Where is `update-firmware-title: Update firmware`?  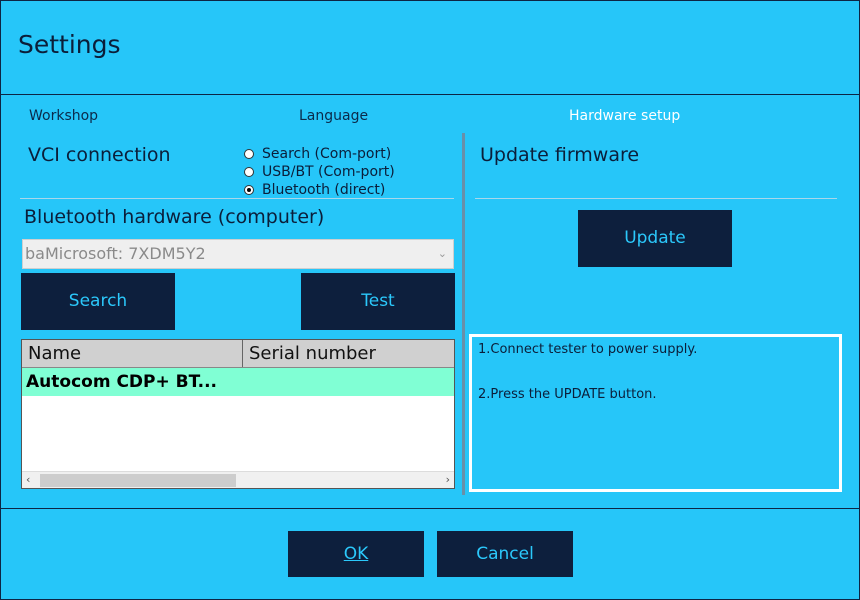 update-firmware-title: Update firmware is located at coordinates (560, 155).